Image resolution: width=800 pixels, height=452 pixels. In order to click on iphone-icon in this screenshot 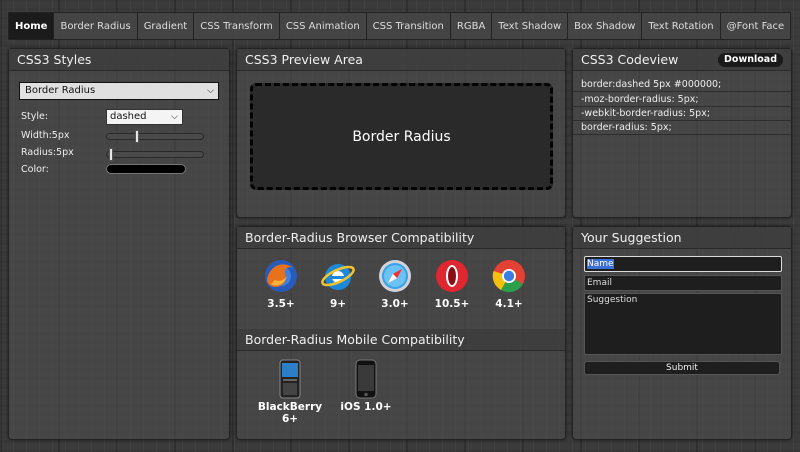, I will do `click(366, 379)`.